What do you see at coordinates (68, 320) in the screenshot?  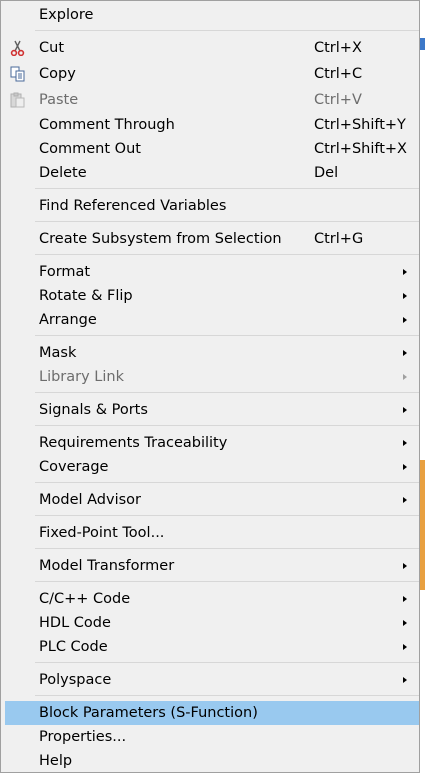 I see `menu-item-label: Arrange` at bounding box center [68, 320].